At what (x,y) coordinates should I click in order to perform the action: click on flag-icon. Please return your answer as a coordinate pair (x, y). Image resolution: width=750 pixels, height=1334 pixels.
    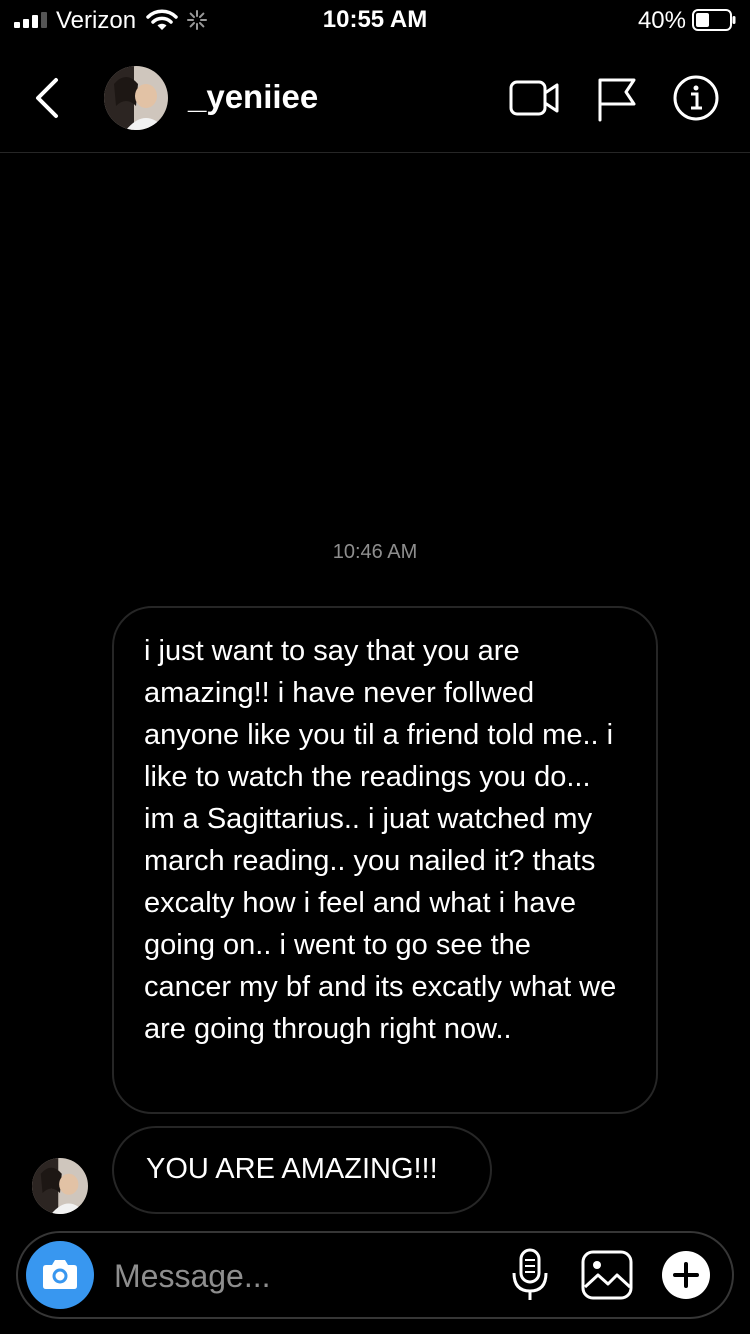
    Looking at the image, I should click on (618, 98).